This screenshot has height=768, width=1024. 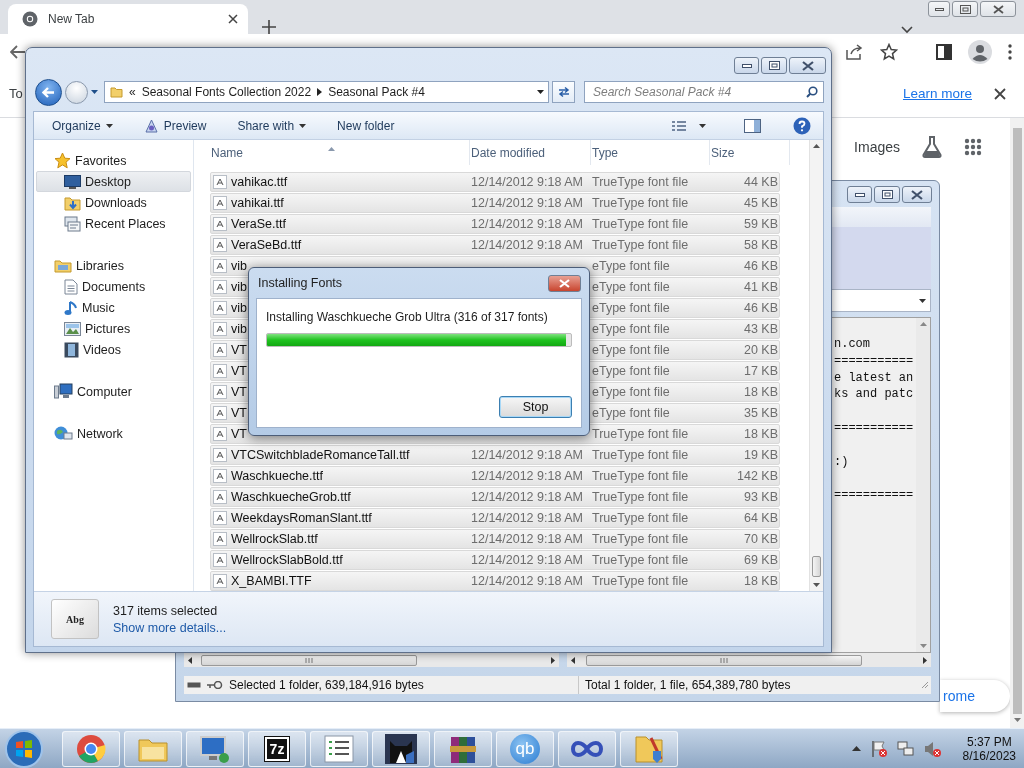 I want to click on breadcrumb-overflow: «, so click(x=132, y=92).